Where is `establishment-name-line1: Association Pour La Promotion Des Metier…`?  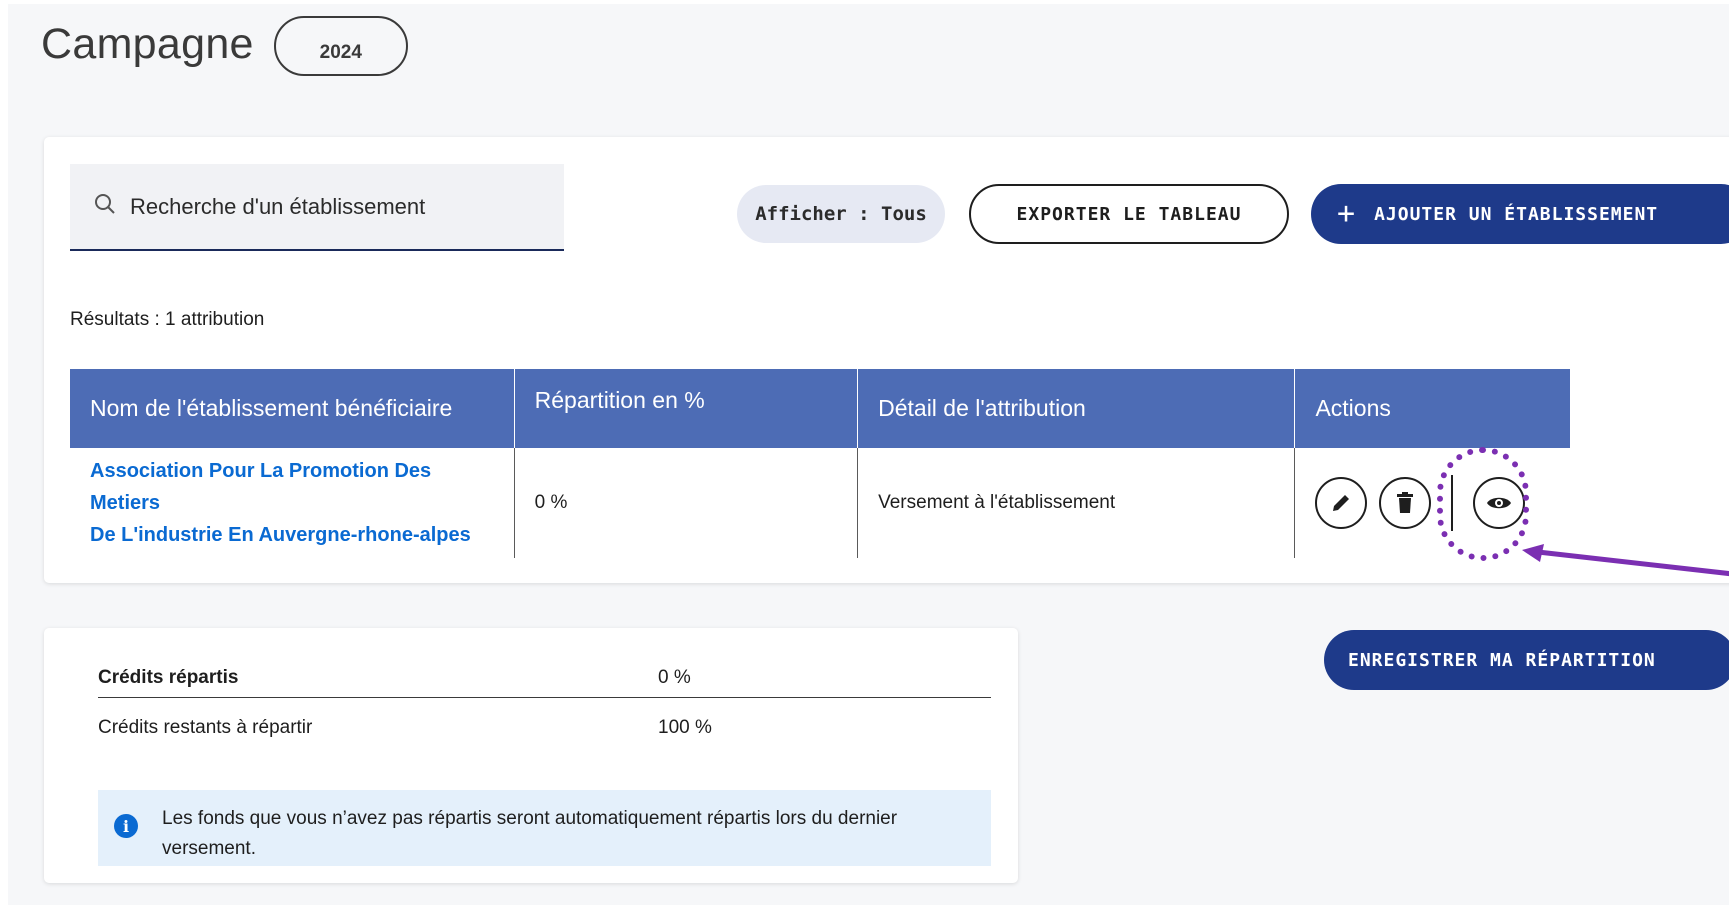
establishment-name-line1: Association Pour La Promotion Des Metier… is located at coordinates (261, 487).